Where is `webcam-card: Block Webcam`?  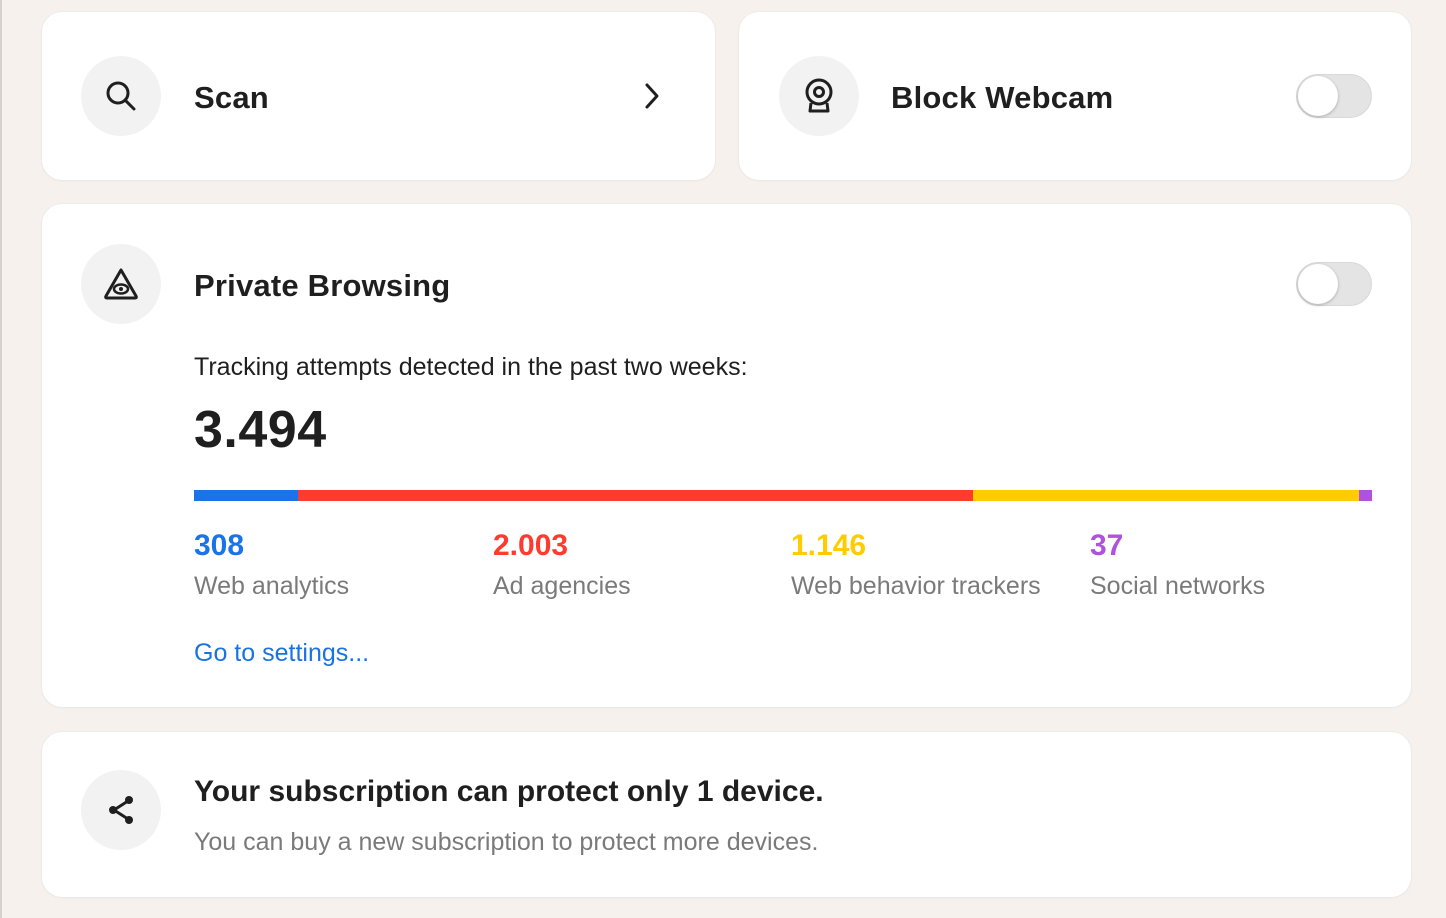
webcam-card: Block Webcam is located at coordinates (1075, 96).